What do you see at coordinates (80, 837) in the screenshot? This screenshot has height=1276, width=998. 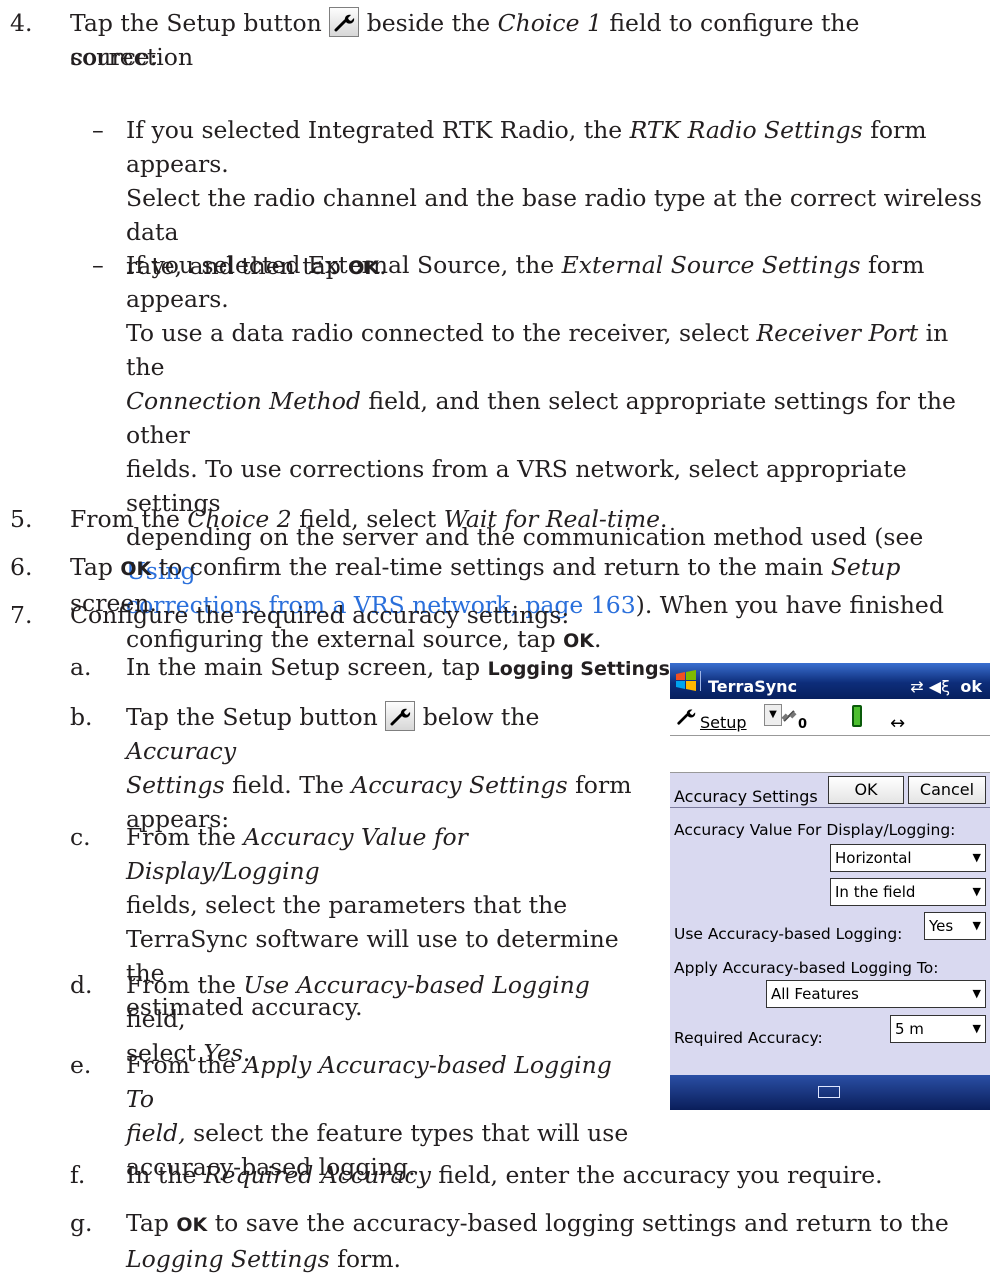 I see `substep-c-letter: c.` at bounding box center [80, 837].